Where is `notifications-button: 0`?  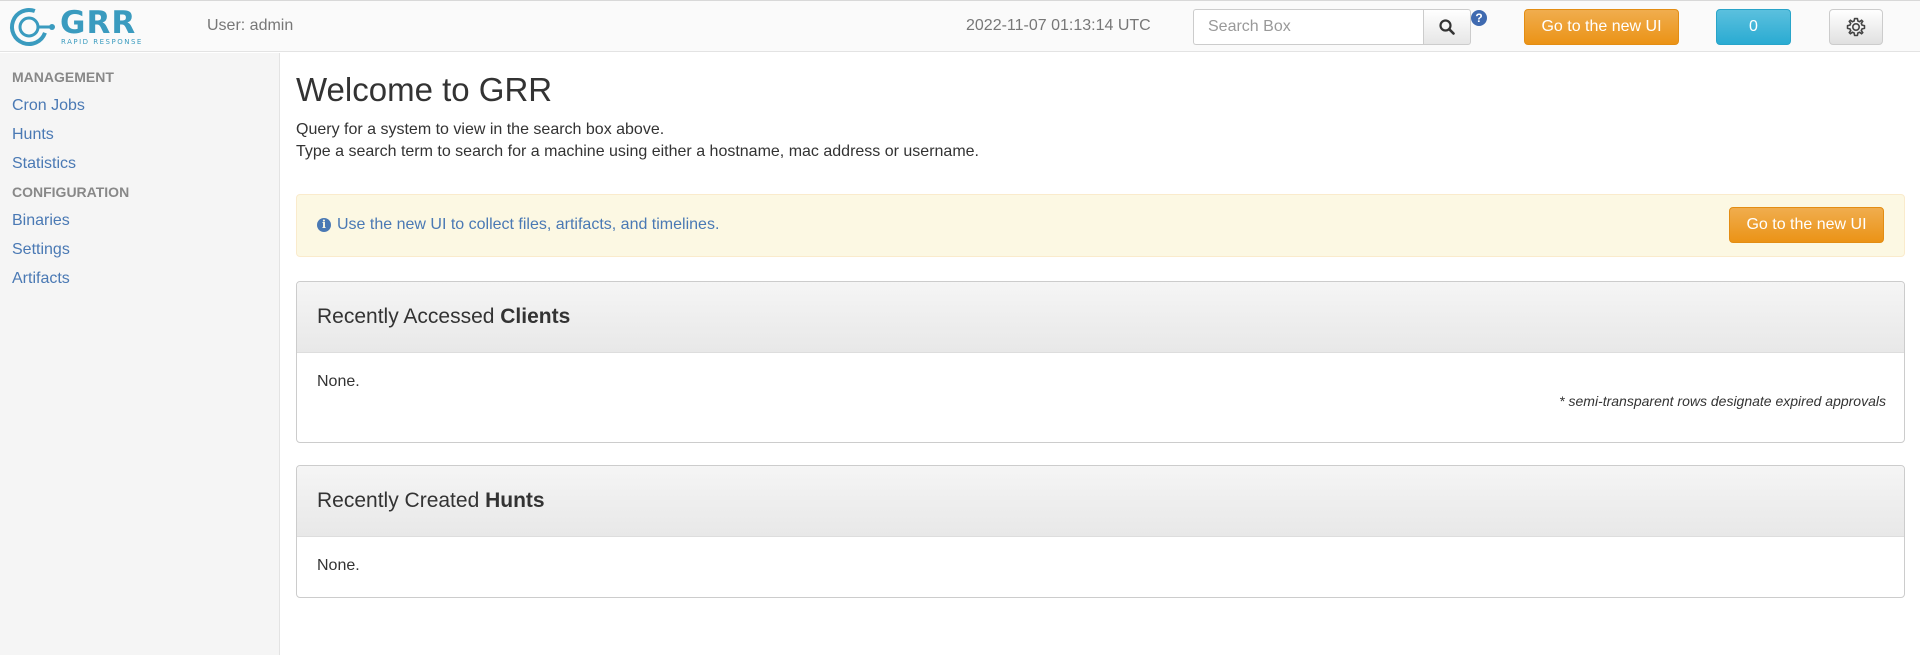 notifications-button: 0 is located at coordinates (1753, 27).